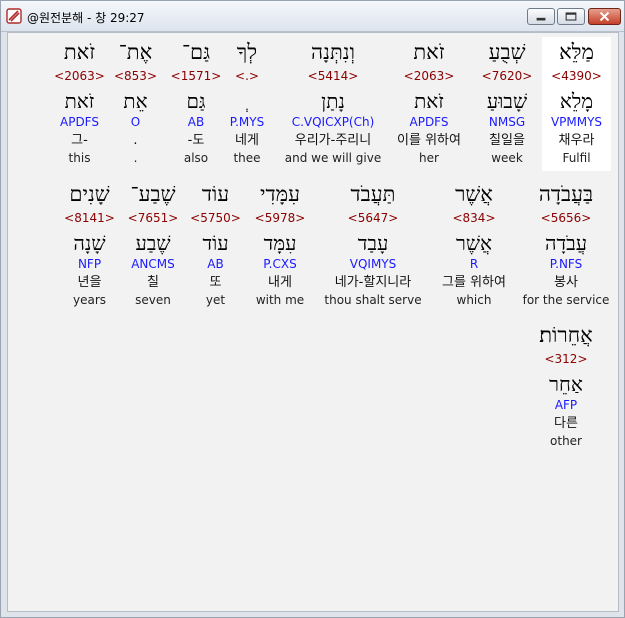 The height and width of the screenshot is (618, 625). I want to click on lexical-form: עֲבֹדָה, so click(566, 243).